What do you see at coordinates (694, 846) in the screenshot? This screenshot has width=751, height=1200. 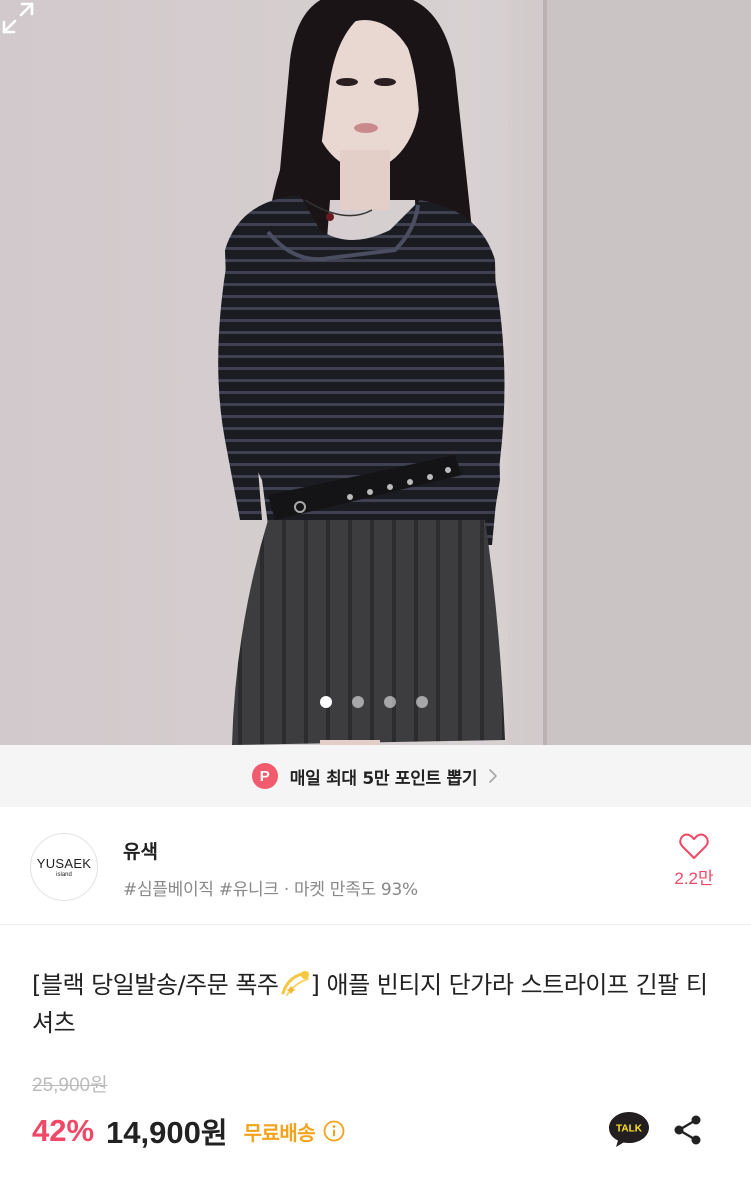 I see `heart-icon` at bounding box center [694, 846].